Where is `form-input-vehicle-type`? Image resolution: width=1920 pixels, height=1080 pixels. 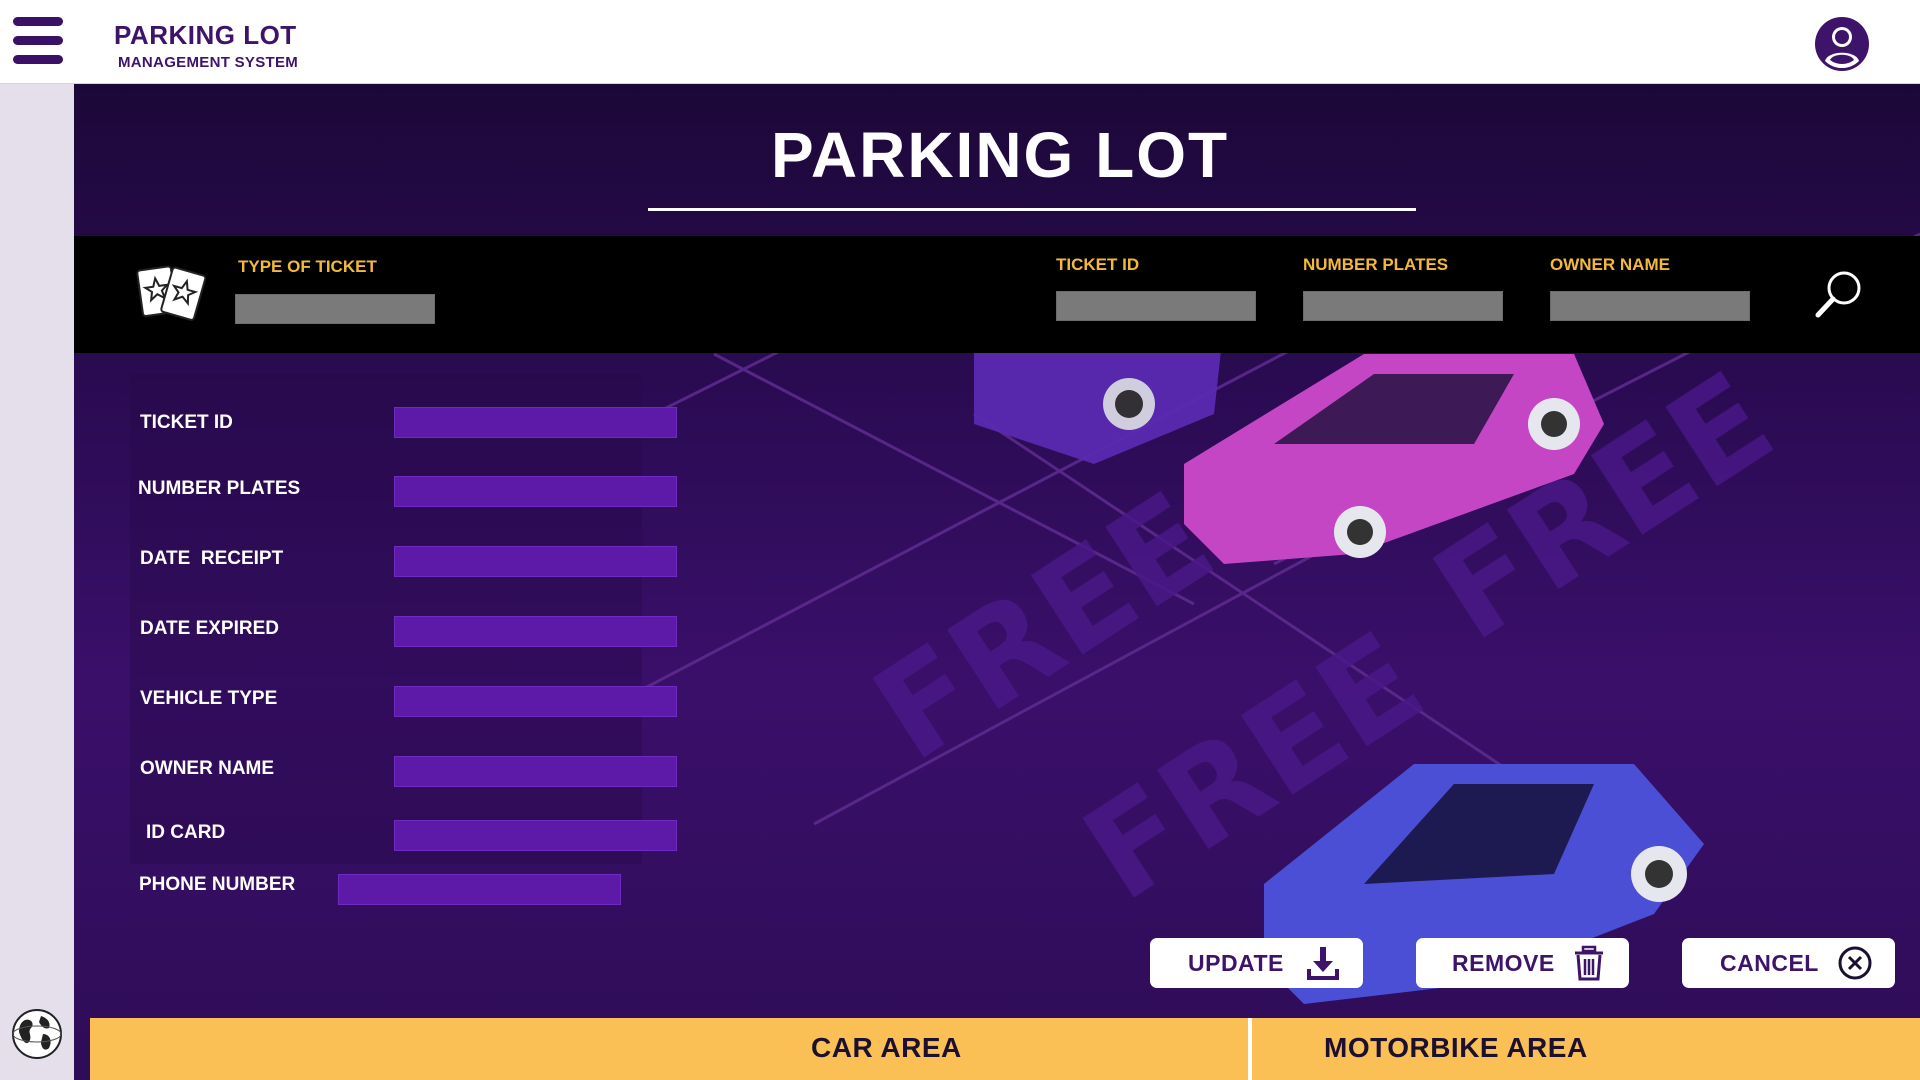
form-input-vehicle-type is located at coordinates (535, 701).